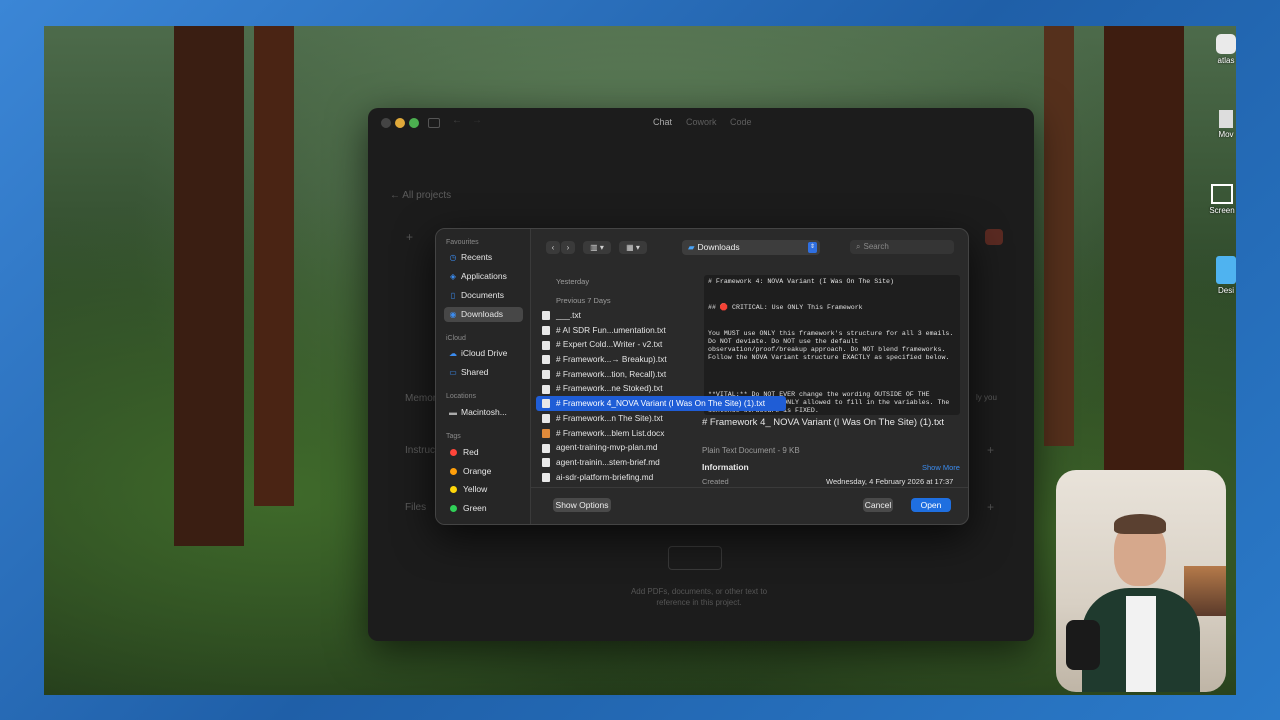 The image size is (1280, 720). I want to click on folder-icon: ▰, so click(691, 247).